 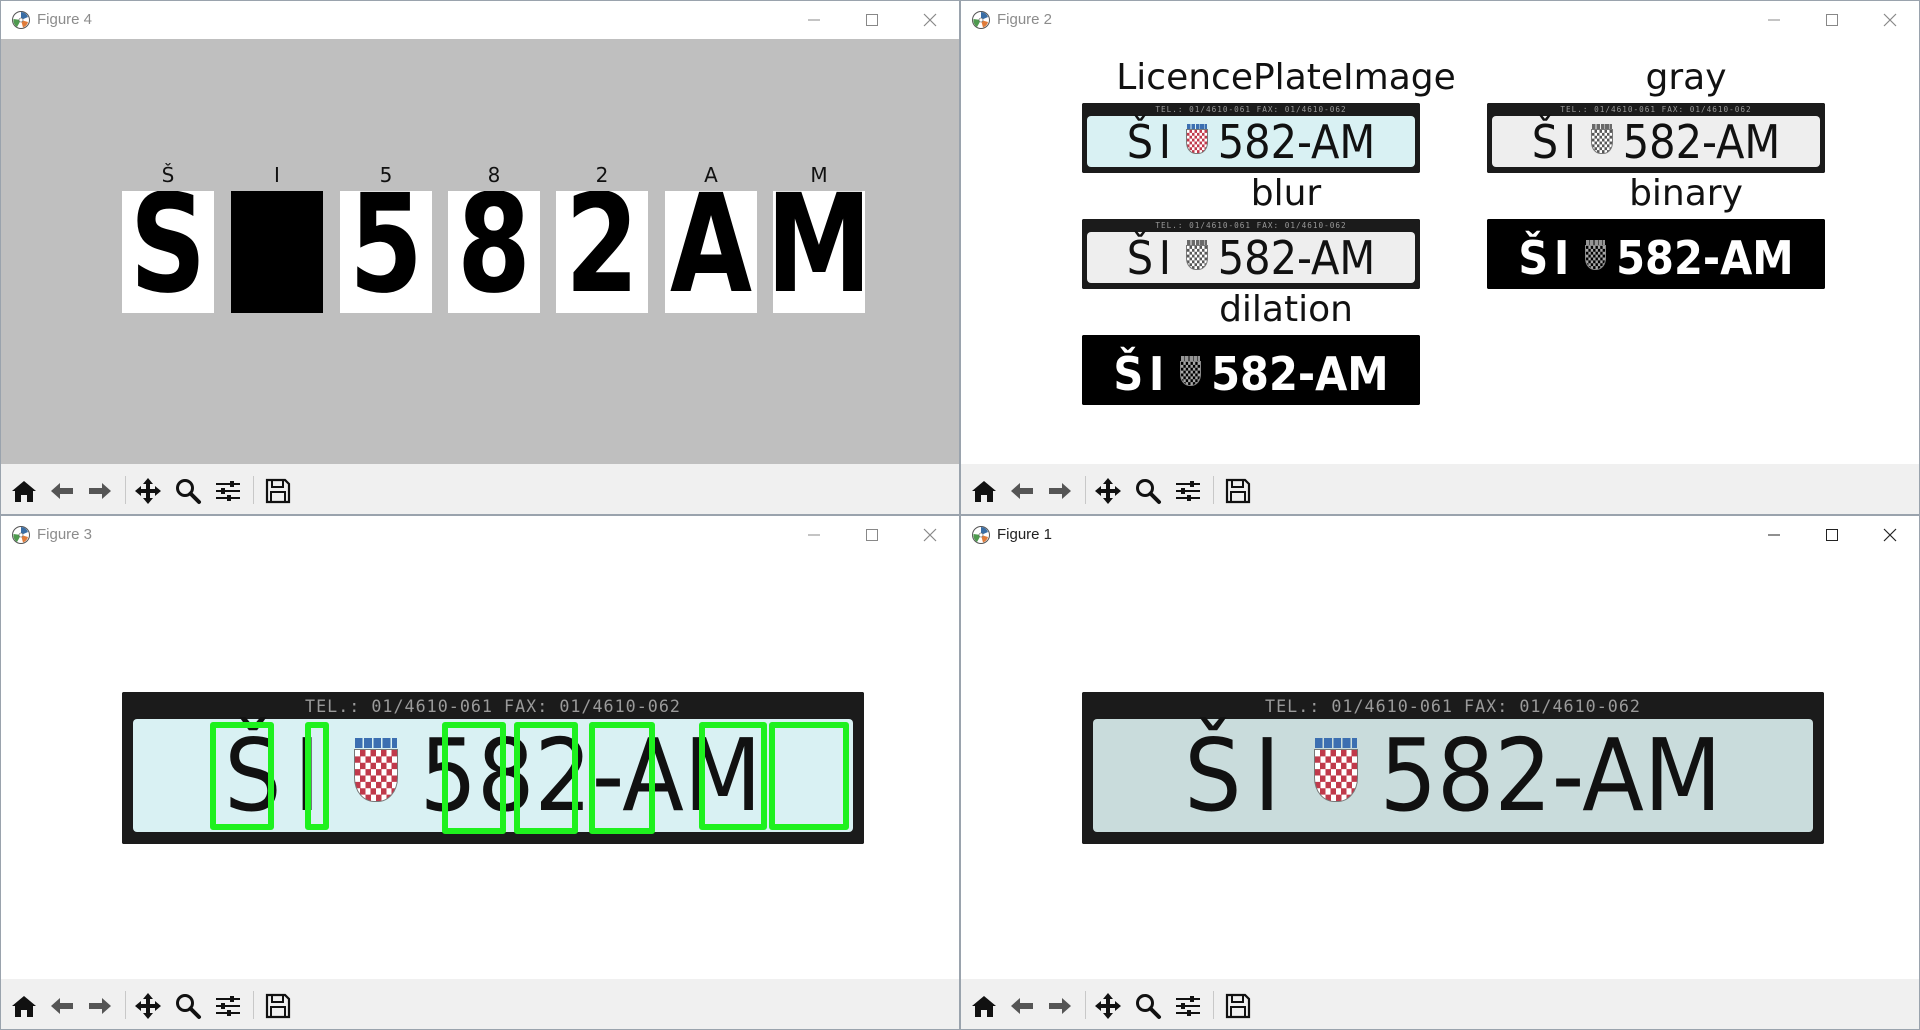 What do you see at coordinates (602, 252) in the screenshot?
I see `segmented-character-image: 2` at bounding box center [602, 252].